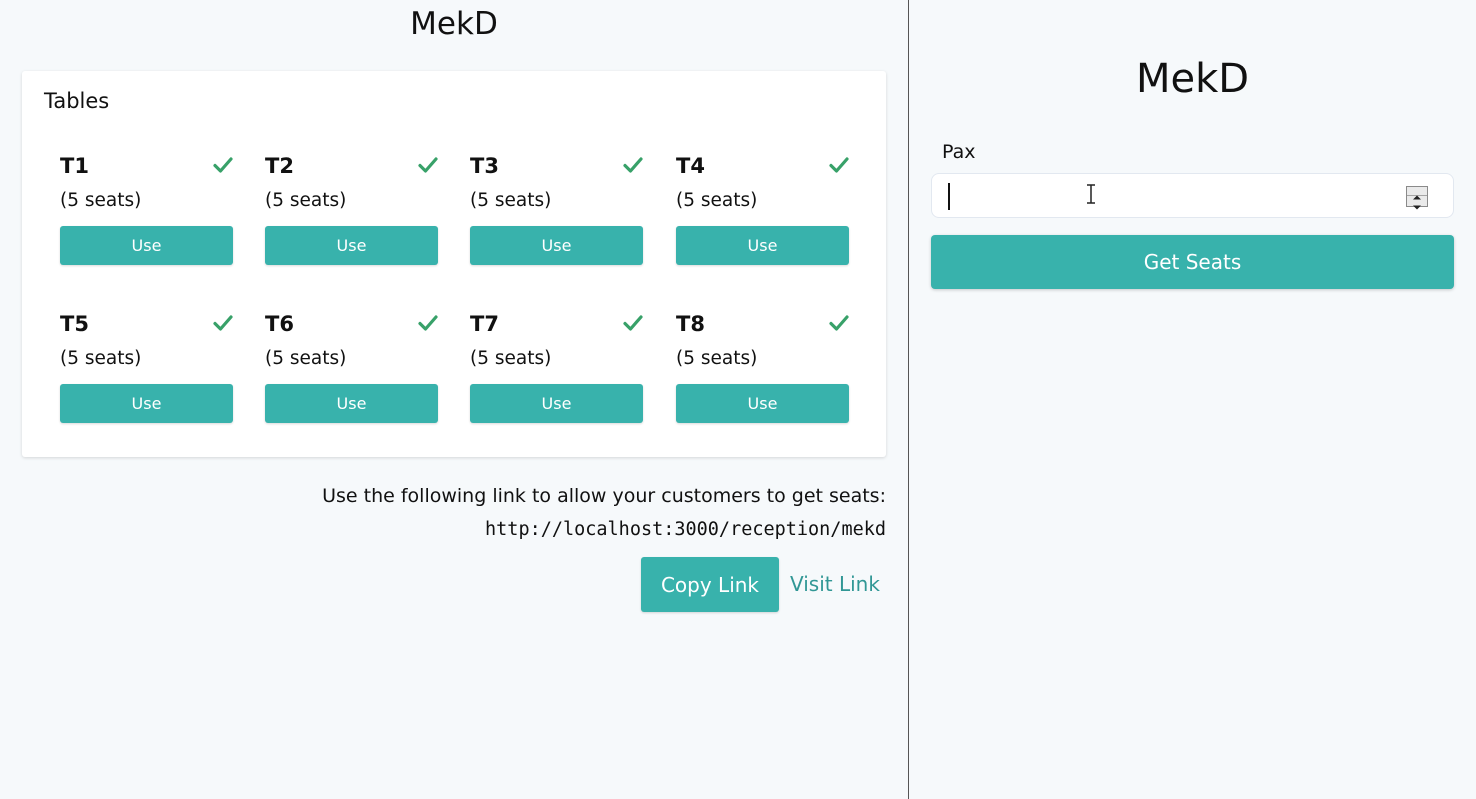 The height and width of the screenshot is (799, 1476). I want to click on pax-field, so click(1192, 195).